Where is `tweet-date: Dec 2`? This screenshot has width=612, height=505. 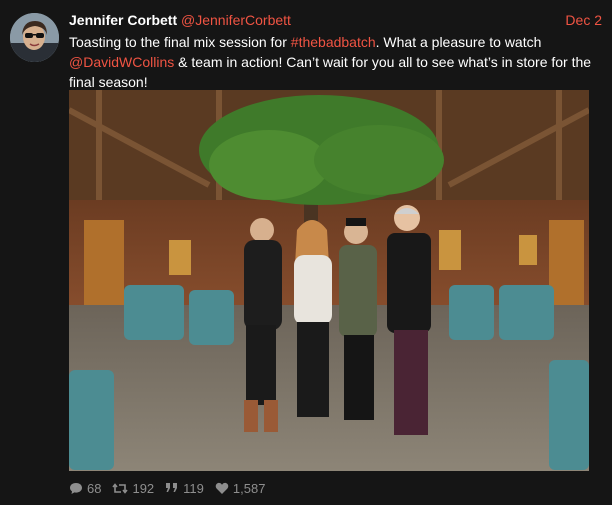
tweet-date: Dec 2 is located at coordinates (583, 20).